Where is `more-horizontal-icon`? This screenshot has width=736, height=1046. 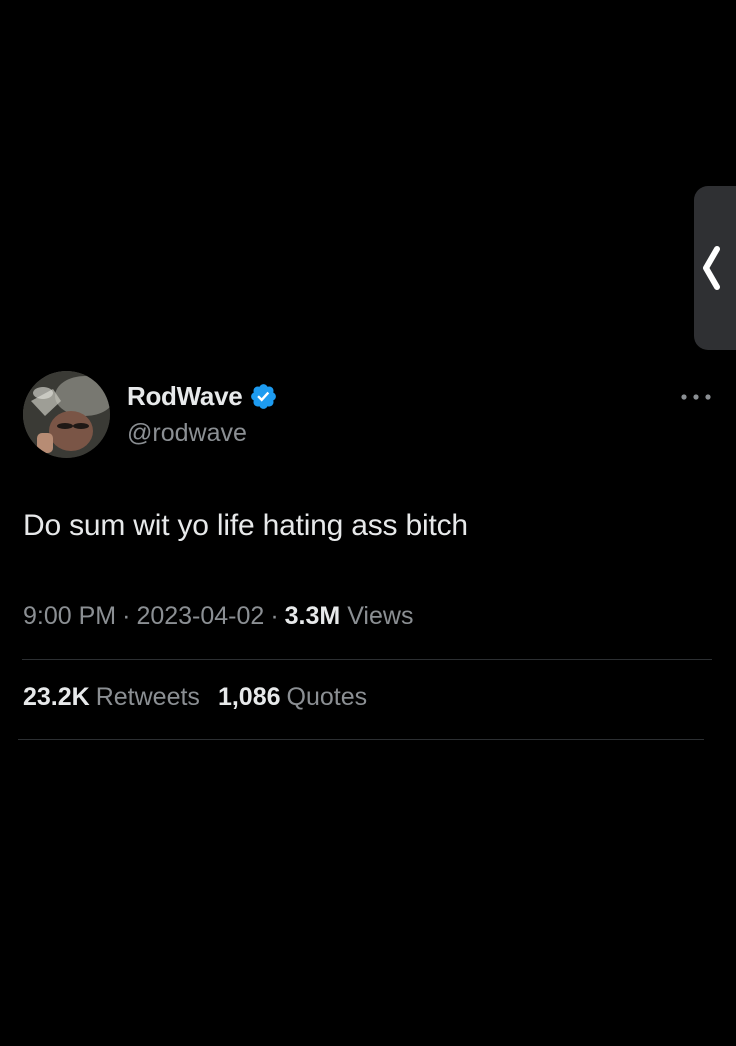 more-horizontal-icon is located at coordinates (696, 397).